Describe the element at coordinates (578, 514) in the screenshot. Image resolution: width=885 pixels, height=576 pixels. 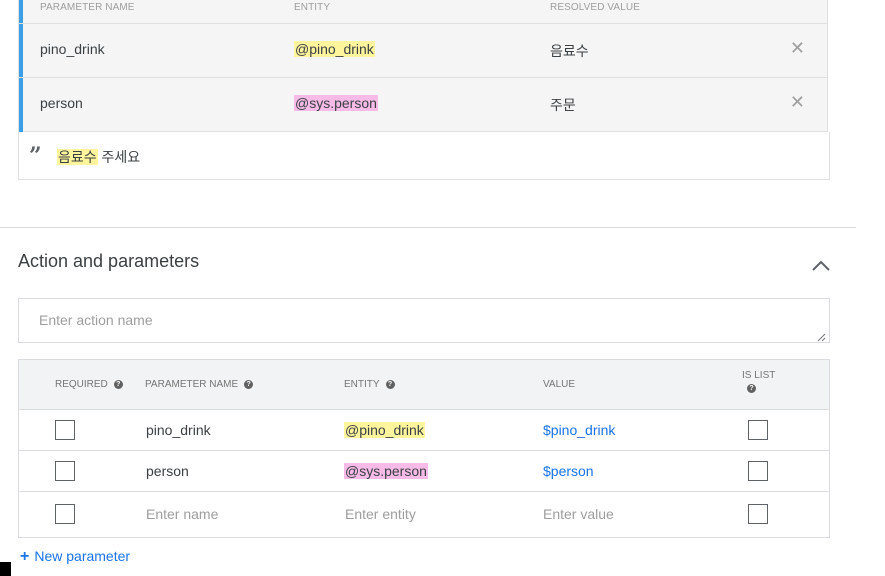
I see `value-input: Enter value` at that location.